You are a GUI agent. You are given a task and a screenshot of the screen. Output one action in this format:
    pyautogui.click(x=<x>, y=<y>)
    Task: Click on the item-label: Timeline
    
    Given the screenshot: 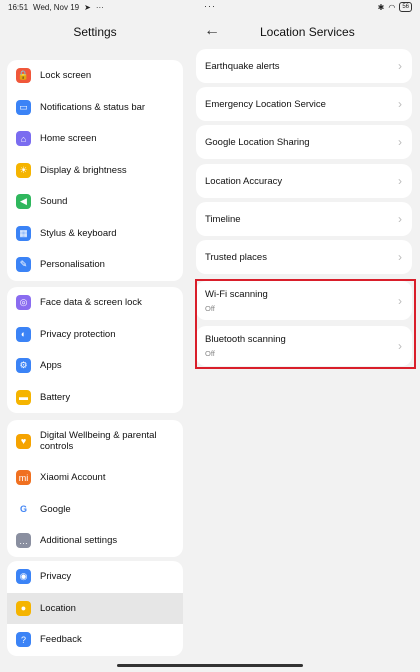 What is the action you would take?
    pyautogui.click(x=223, y=219)
    